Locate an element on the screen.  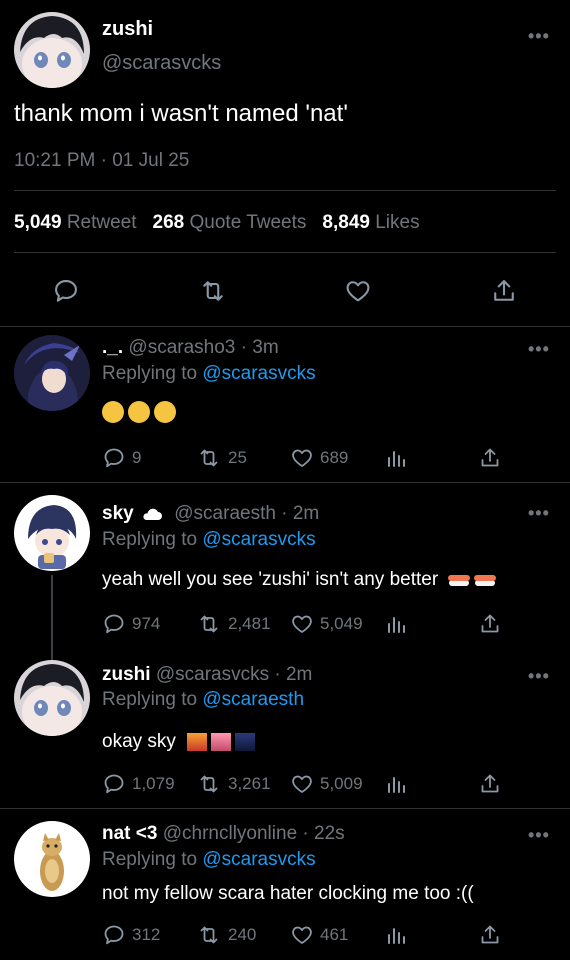
reply-header: nat <3 @chrncllyonline · 22s is located at coordinates (223, 833).